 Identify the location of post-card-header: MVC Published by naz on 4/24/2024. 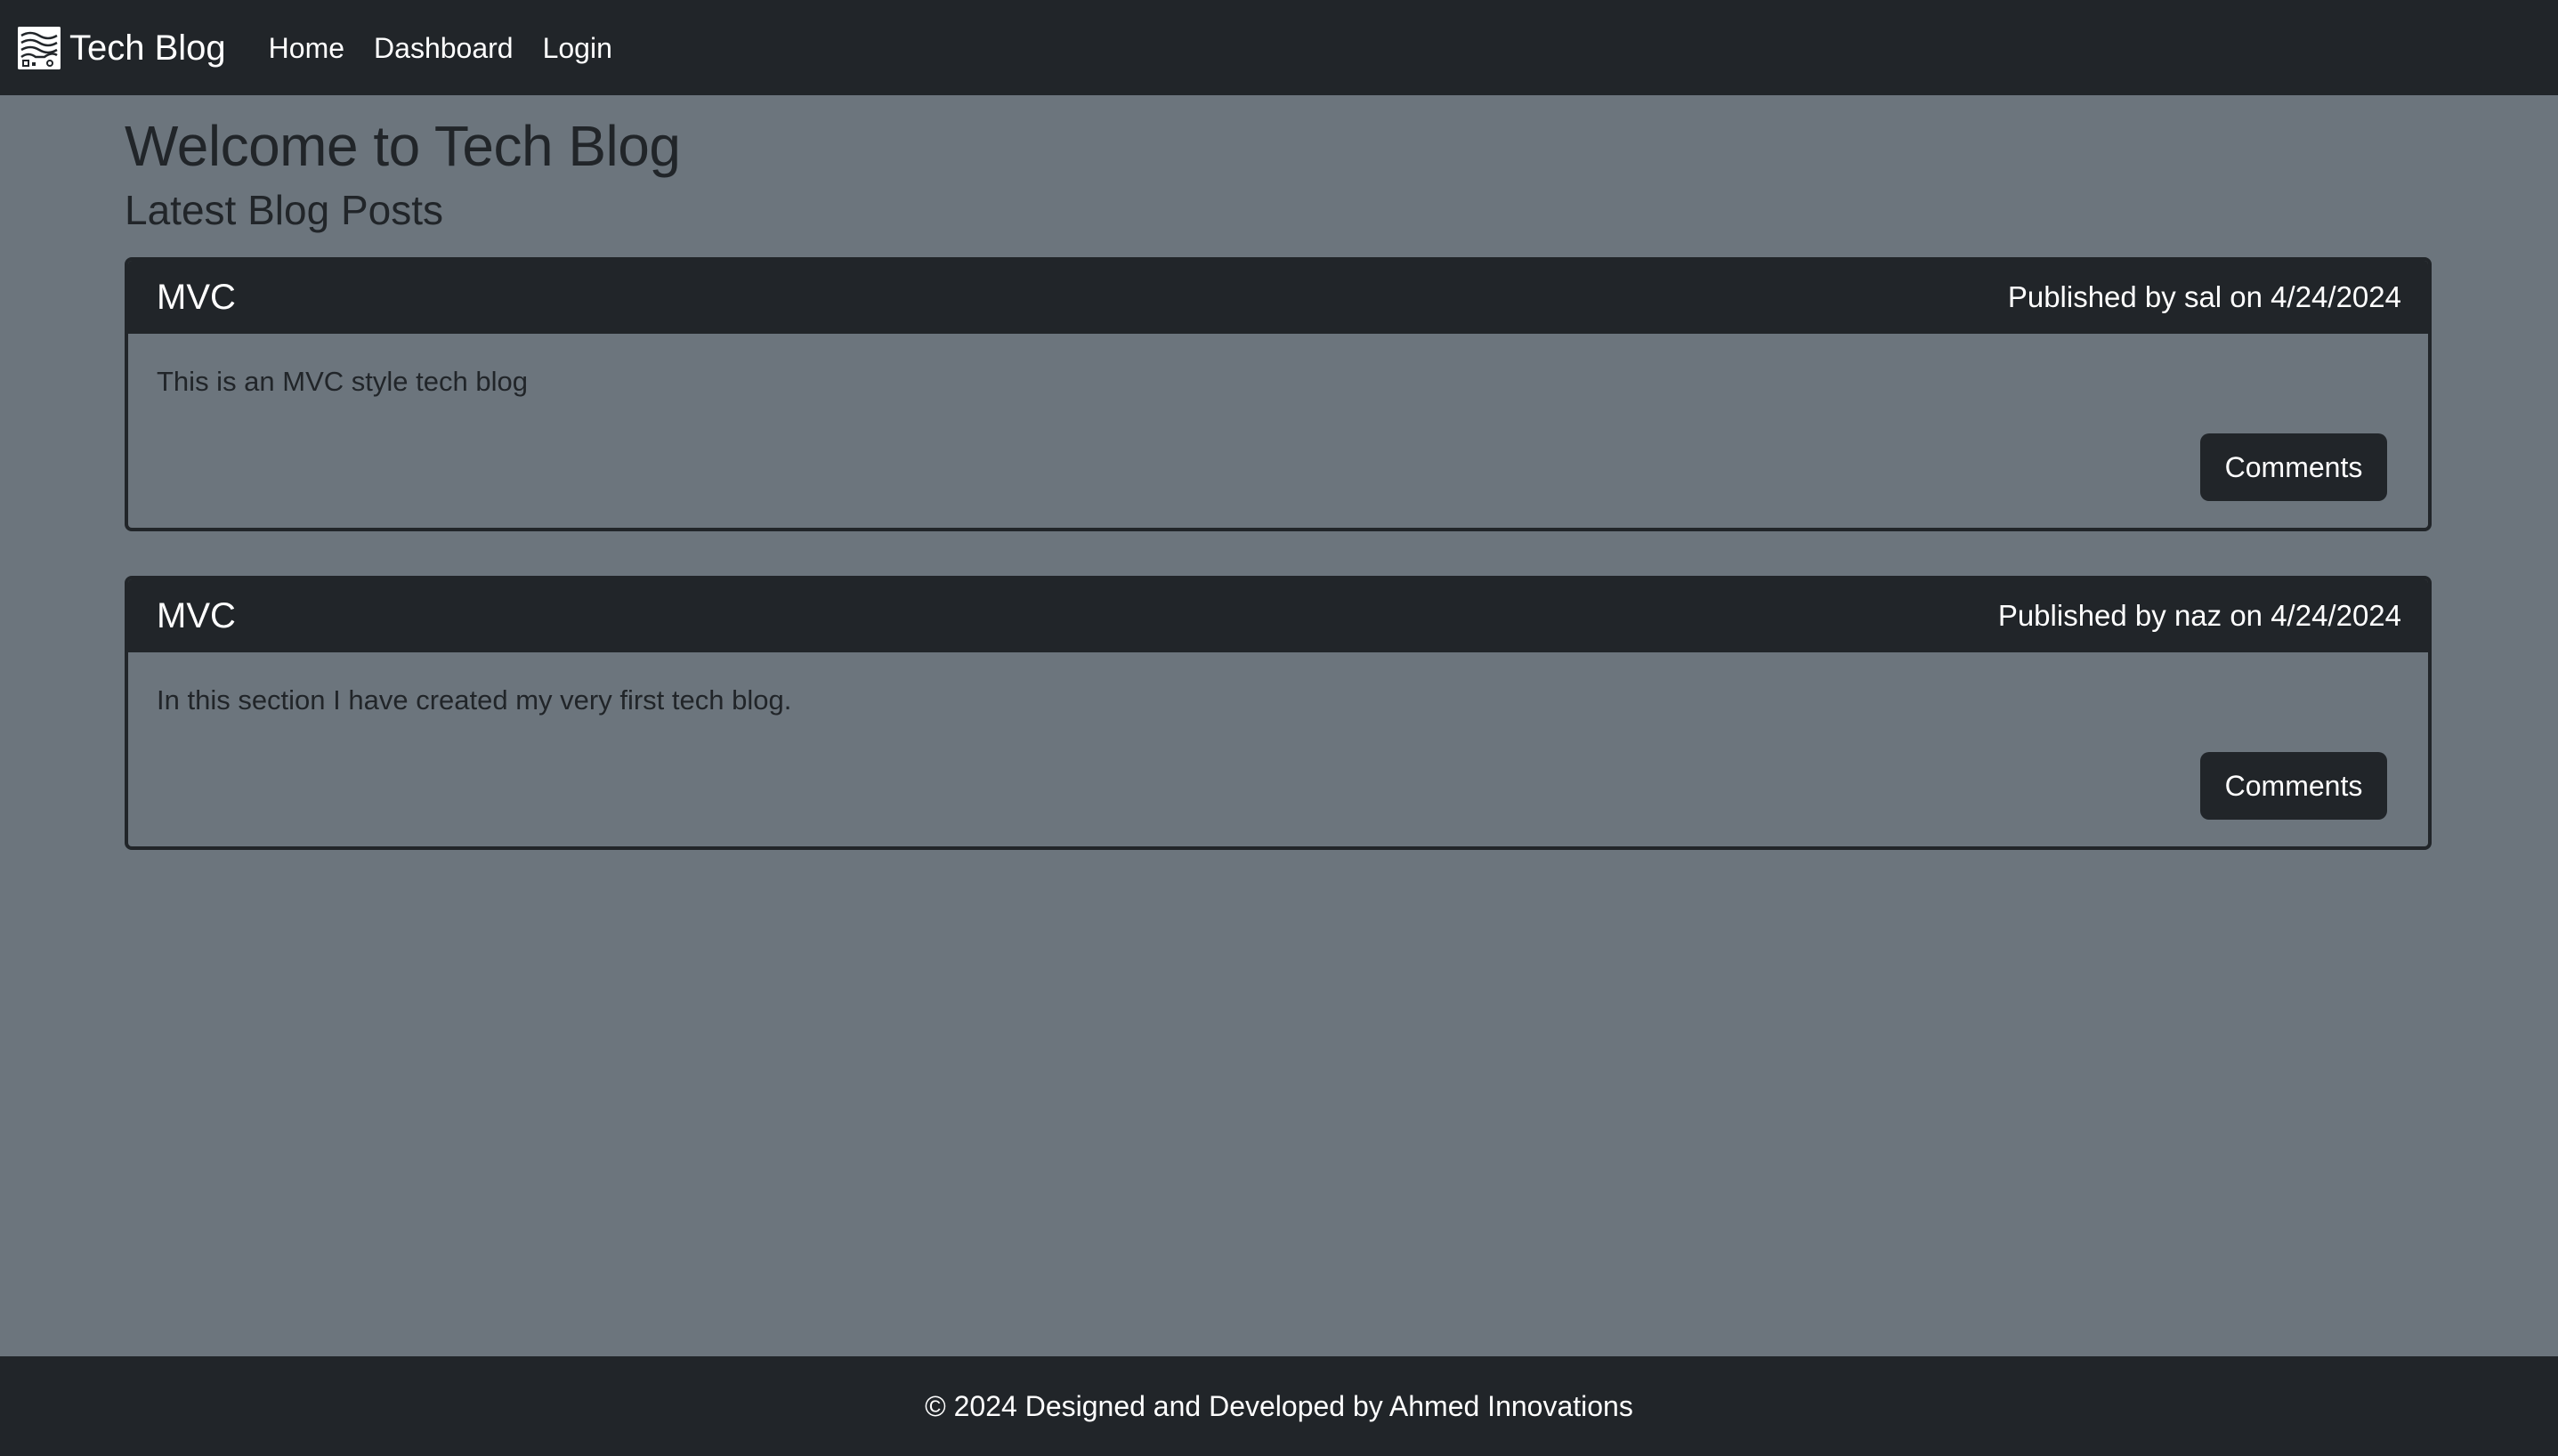
(1278, 615).